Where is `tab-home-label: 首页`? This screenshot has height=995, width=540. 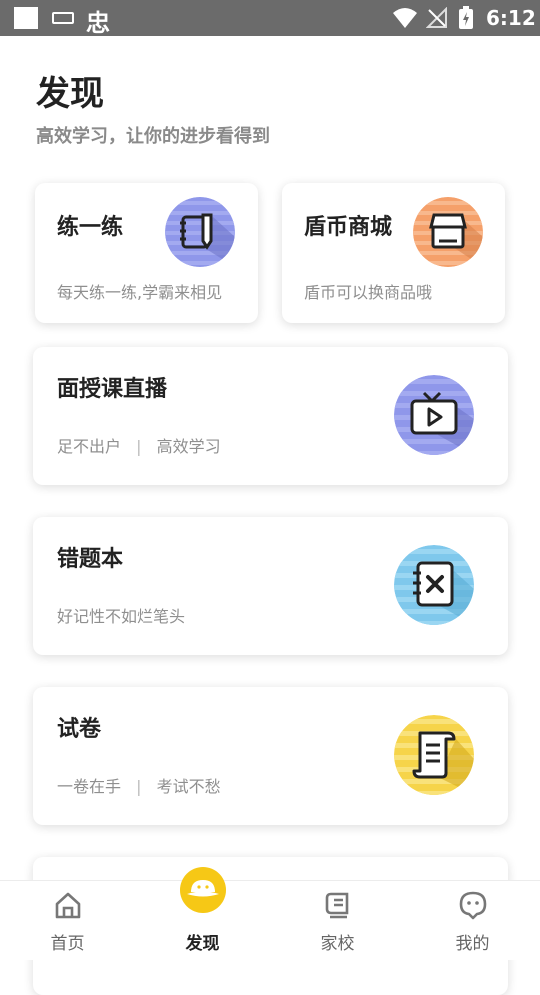 tab-home-label: 首页 is located at coordinates (67, 944).